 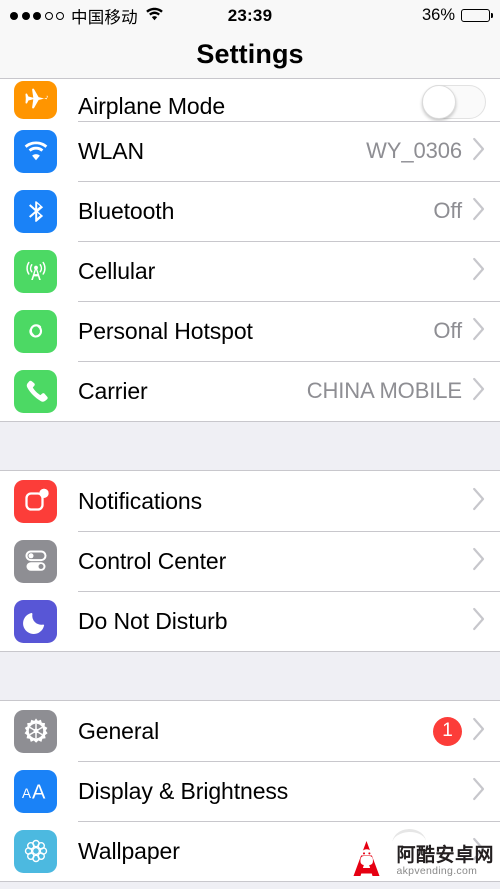 I want to click on status-bar-left: 中国移动, so click(x=87, y=16).